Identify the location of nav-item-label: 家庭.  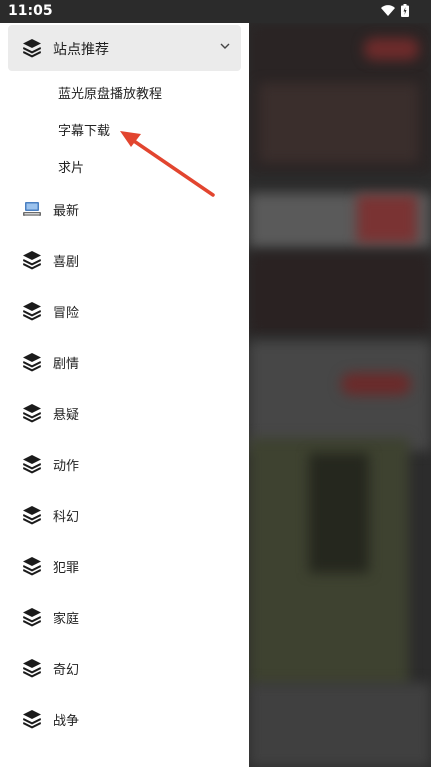
(66, 619).